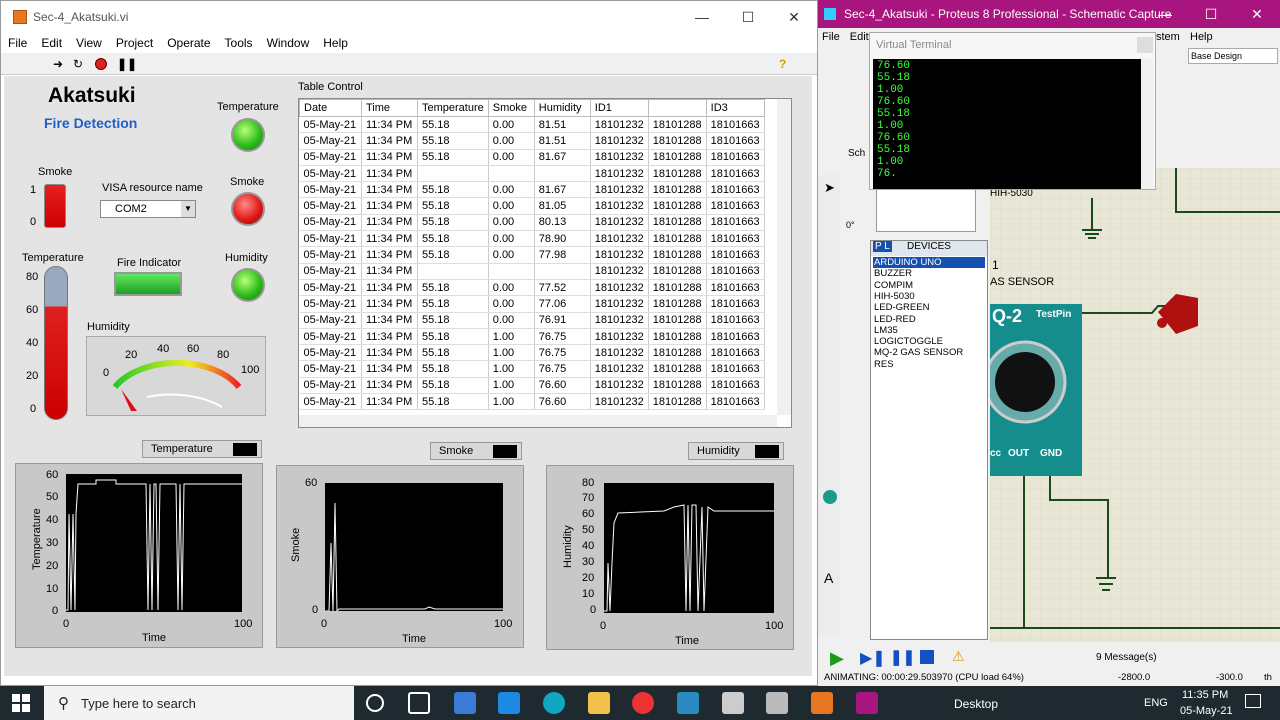 The width and height of the screenshot is (1280, 720). What do you see at coordinates (859, 37) in the screenshot?
I see `pr-menu-edit: Edit` at bounding box center [859, 37].